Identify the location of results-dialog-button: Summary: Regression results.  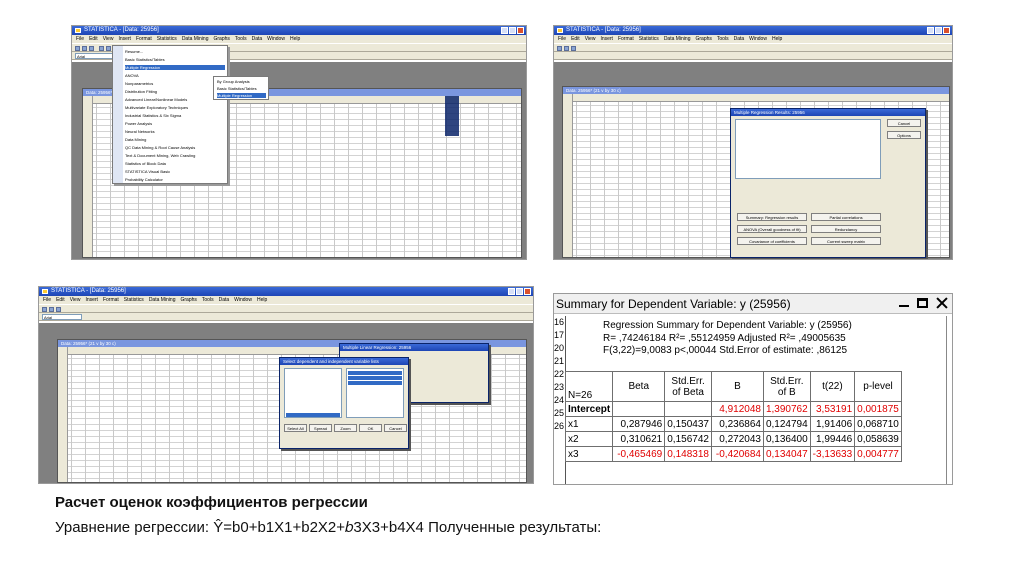
(772, 217).